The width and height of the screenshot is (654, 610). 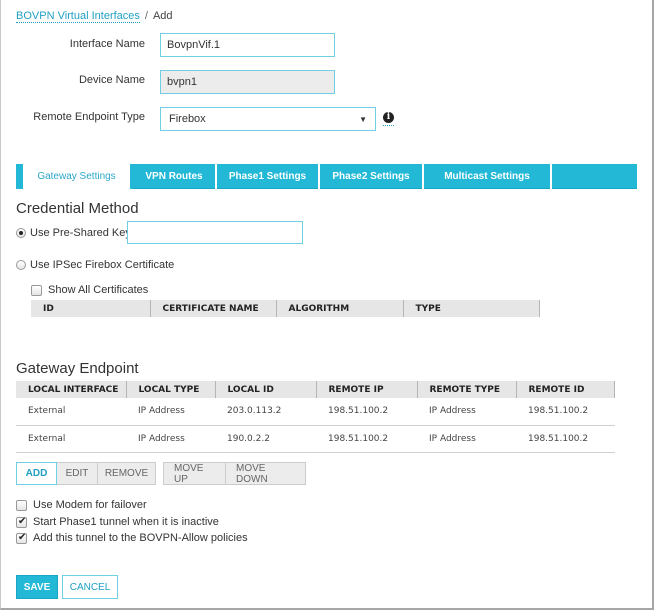 I want to click on modem-failover-checkbox, so click(x=21, y=505).